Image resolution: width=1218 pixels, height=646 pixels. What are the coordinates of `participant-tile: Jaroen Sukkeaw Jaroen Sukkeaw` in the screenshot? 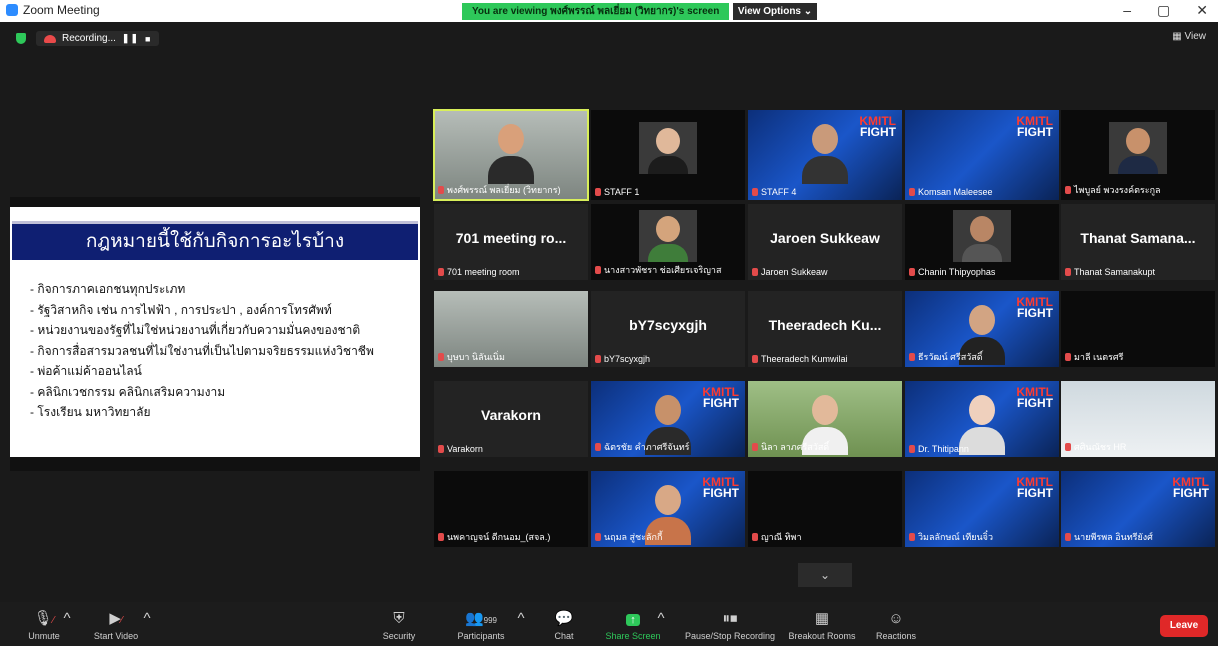 It's located at (825, 242).